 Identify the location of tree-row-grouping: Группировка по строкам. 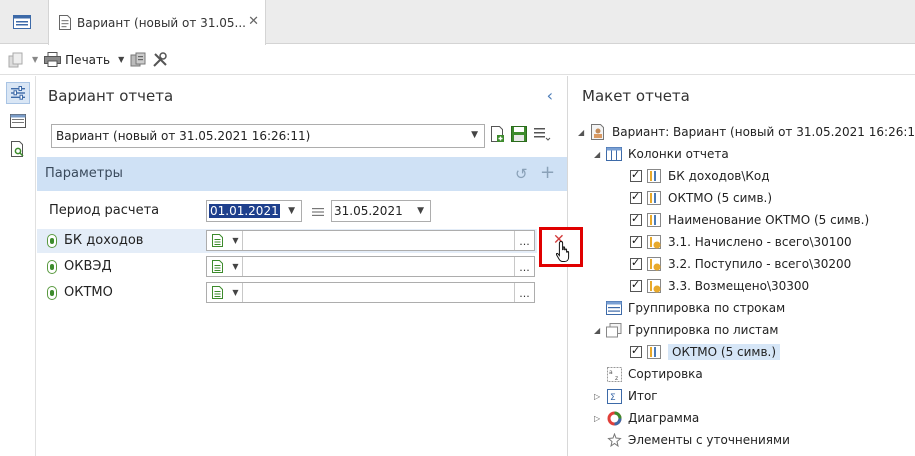
(695, 308).